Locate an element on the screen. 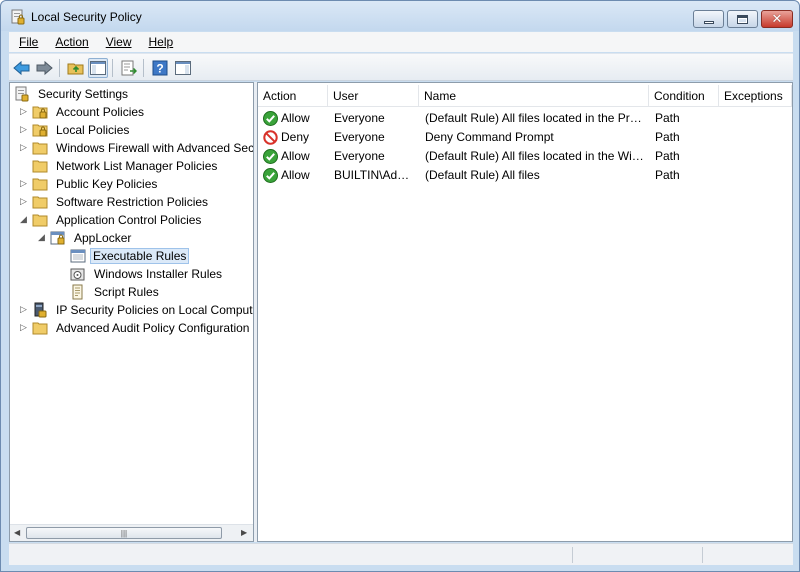 This screenshot has width=800, height=572. column-header-exceptions: Exceptions is located at coordinates (755, 96).